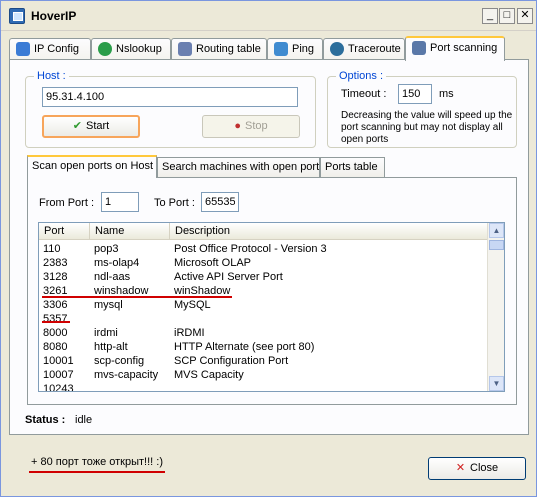 This screenshot has width=537, height=497. I want to click on annotation-note: + 80 порт тоже открыт!!! :), so click(97, 462).